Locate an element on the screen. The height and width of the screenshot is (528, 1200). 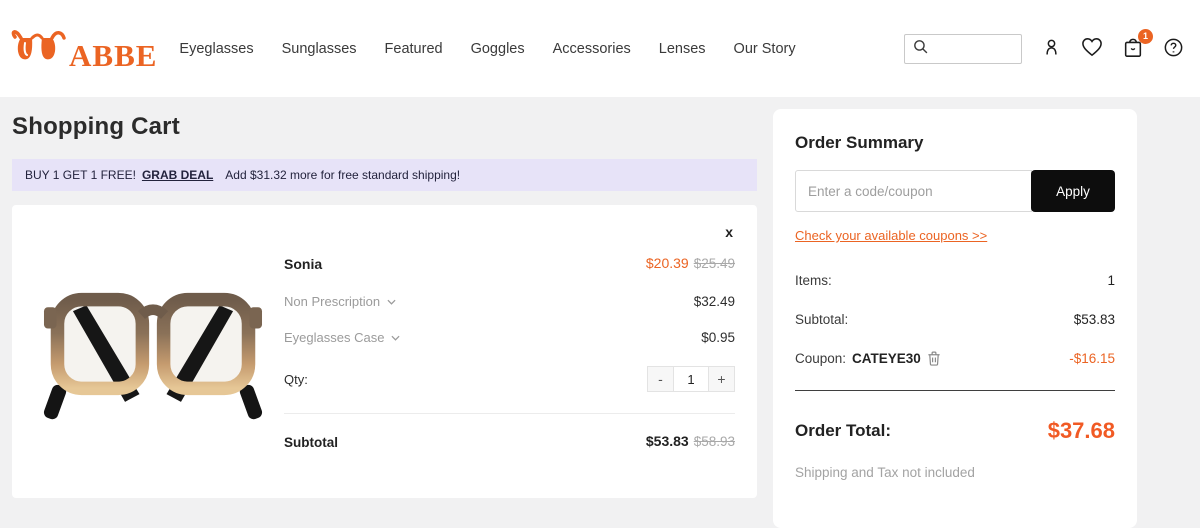
remove-item-button: x is located at coordinates (729, 232).